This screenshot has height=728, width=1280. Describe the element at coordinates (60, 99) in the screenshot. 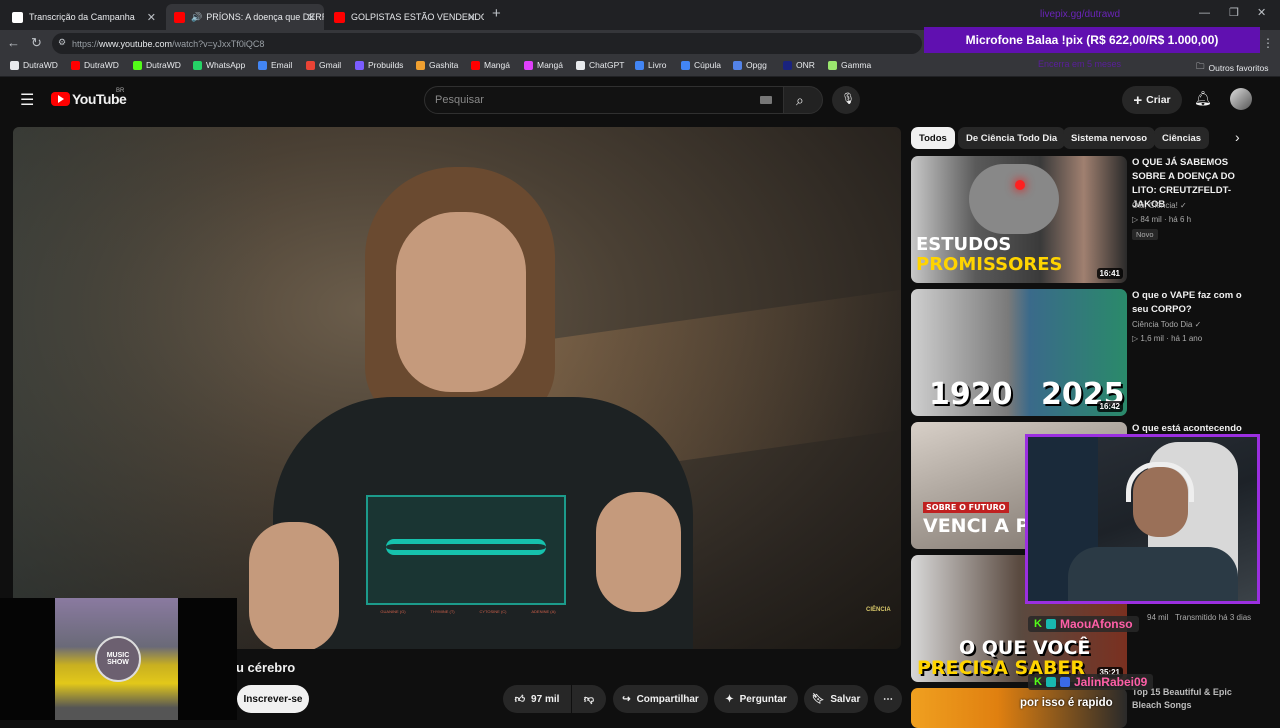

I see `youtube-logo-icon` at that location.